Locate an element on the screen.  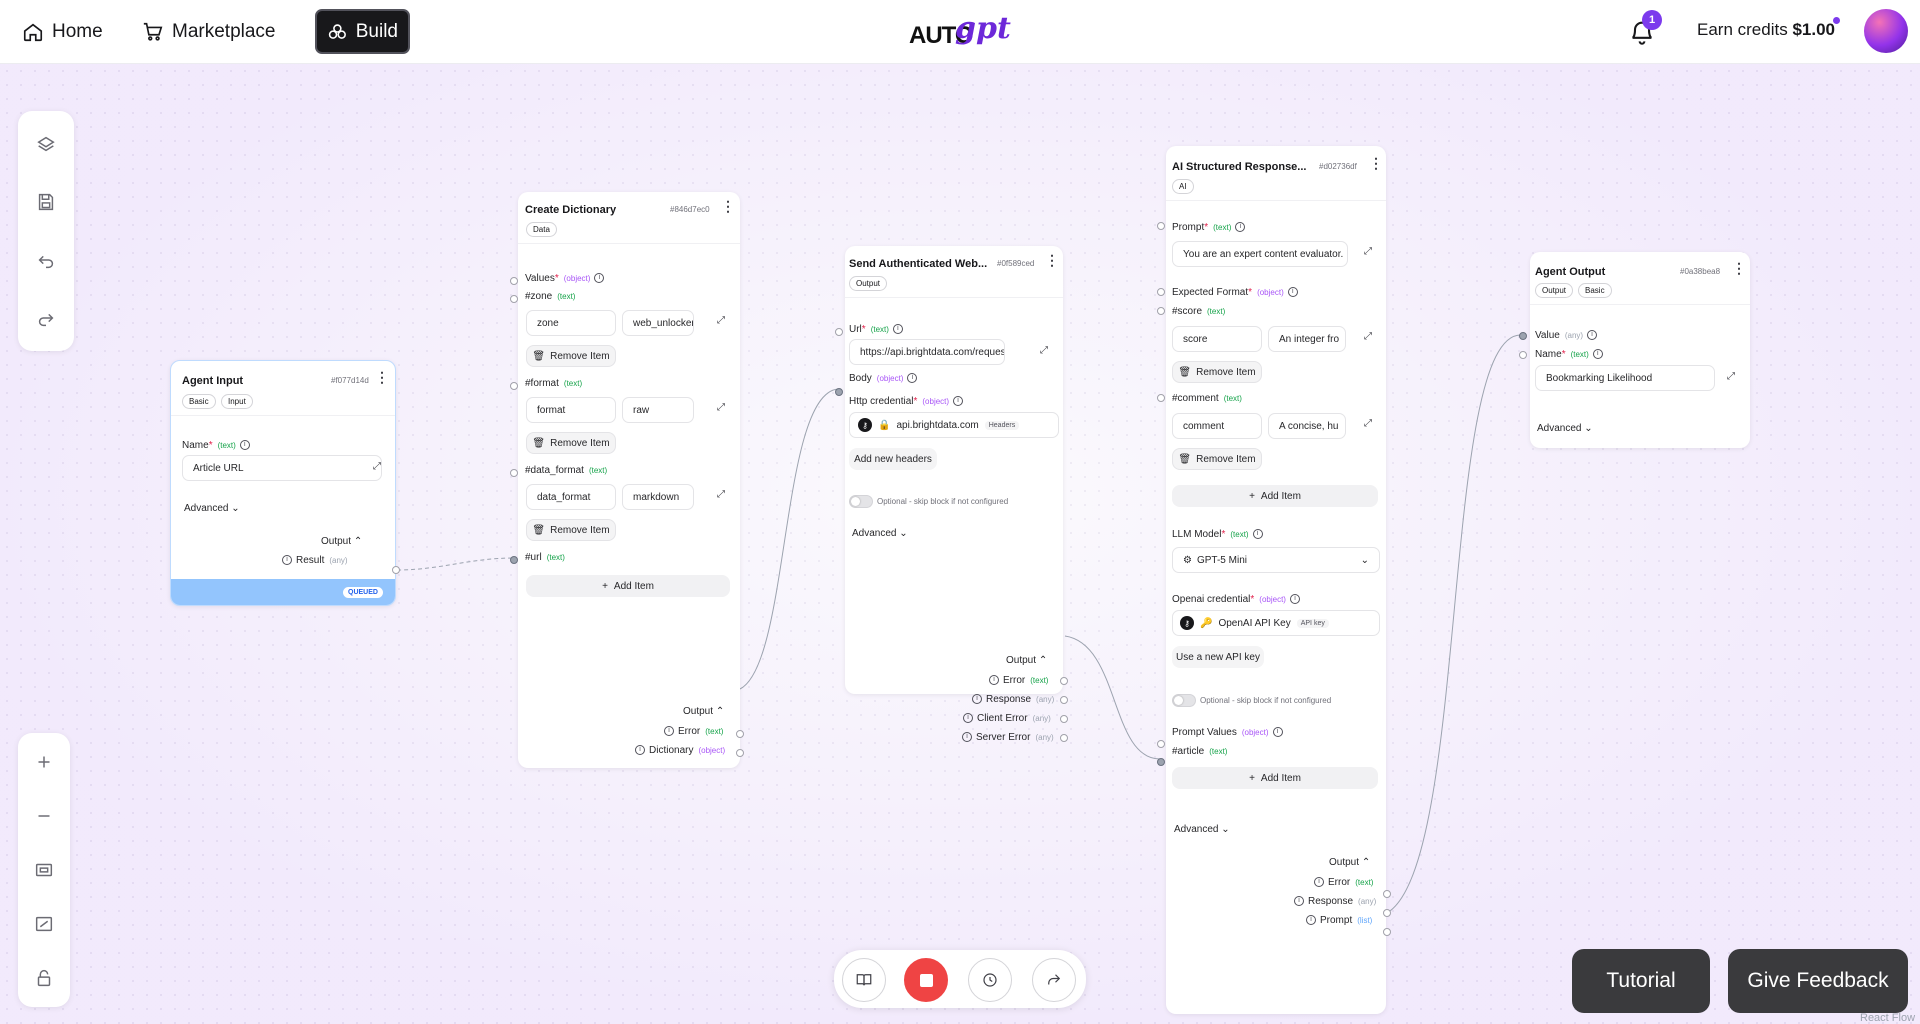
fullscreen-button is located at coordinates (44, 924).